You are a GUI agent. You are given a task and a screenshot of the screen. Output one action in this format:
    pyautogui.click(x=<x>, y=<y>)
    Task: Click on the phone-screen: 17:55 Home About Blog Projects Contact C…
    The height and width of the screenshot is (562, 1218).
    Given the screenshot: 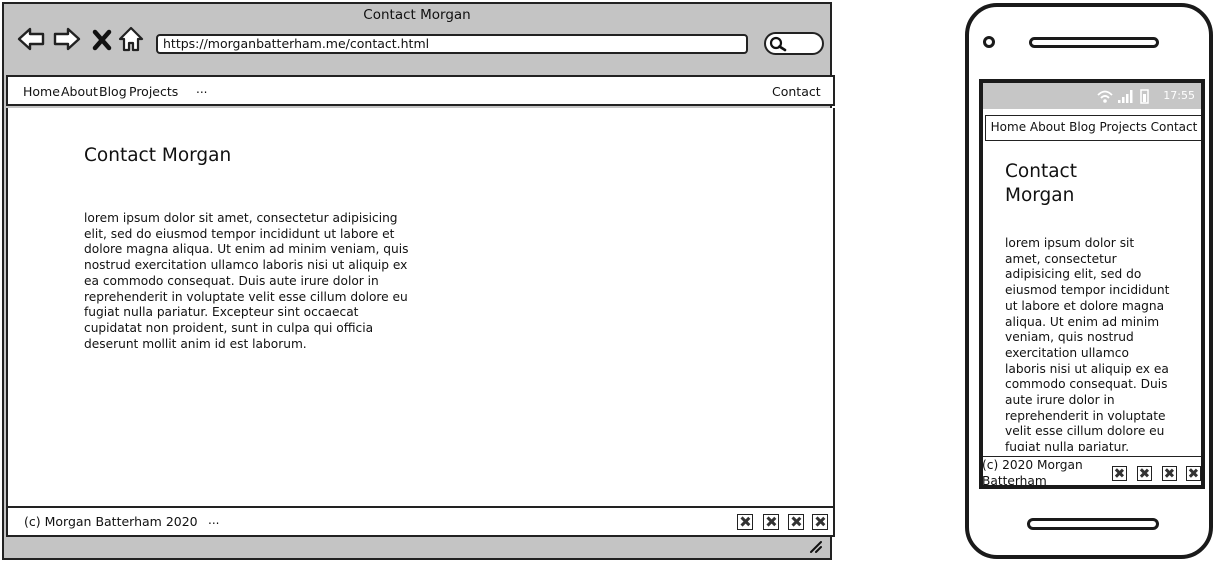 What is the action you would take?
    pyautogui.click(x=1092, y=284)
    